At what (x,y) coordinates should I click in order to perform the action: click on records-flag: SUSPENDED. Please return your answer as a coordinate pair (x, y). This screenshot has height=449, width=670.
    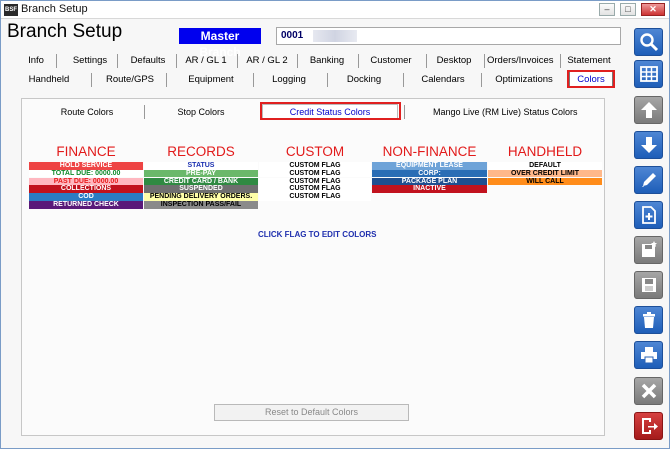
    Looking at the image, I should click on (201, 189).